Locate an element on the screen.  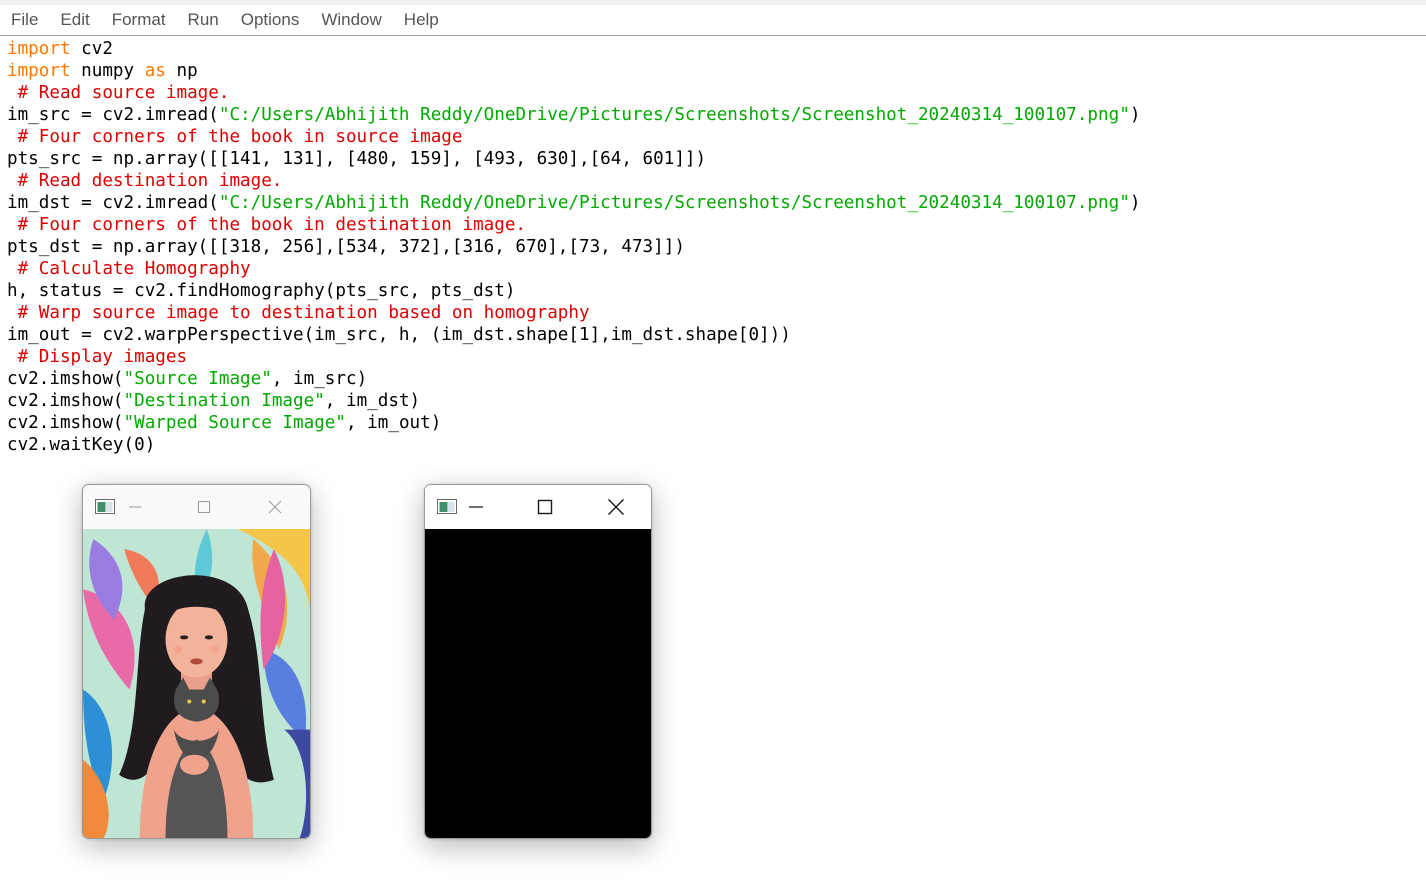
comment-token: # Read source image. is located at coordinates (118, 93).